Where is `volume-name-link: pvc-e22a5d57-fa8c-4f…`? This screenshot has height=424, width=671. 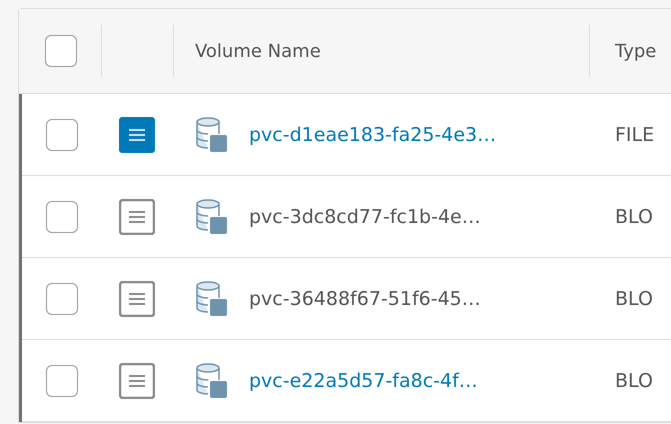
volume-name-link: pvc-e22a5d57-fa8c-4f… is located at coordinates (363, 381).